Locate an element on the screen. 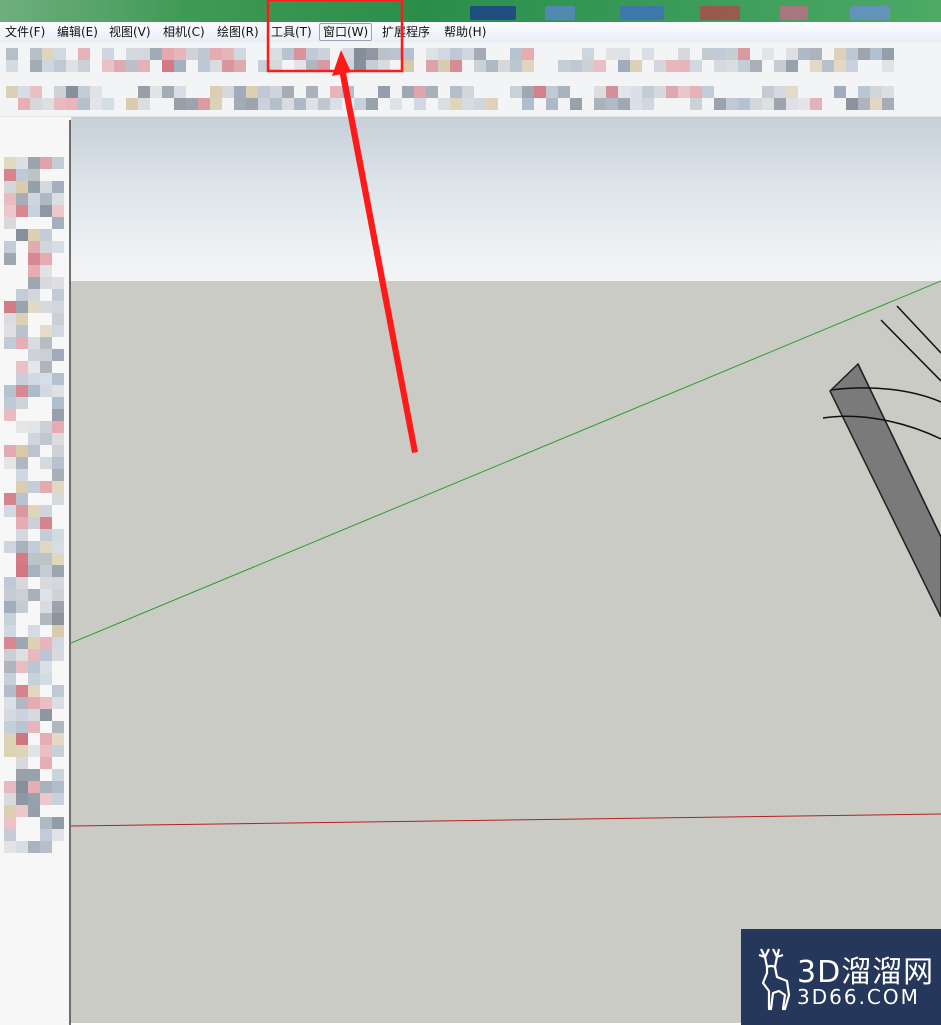 The height and width of the screenshot is (1025, 941). menu-view: 视图(V) is located at coordinates (130, 32).